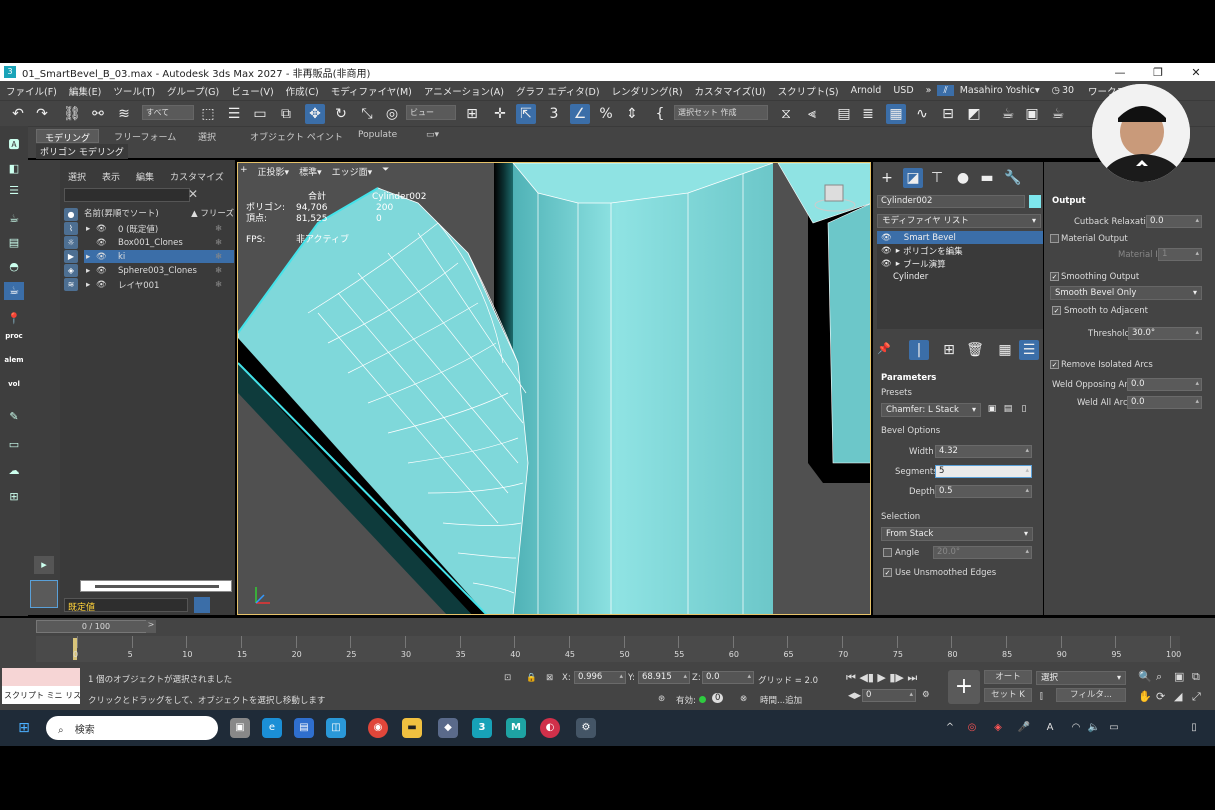 The image size is (1215, 810). I want to click on maxscript-listener, so click(41, 677).